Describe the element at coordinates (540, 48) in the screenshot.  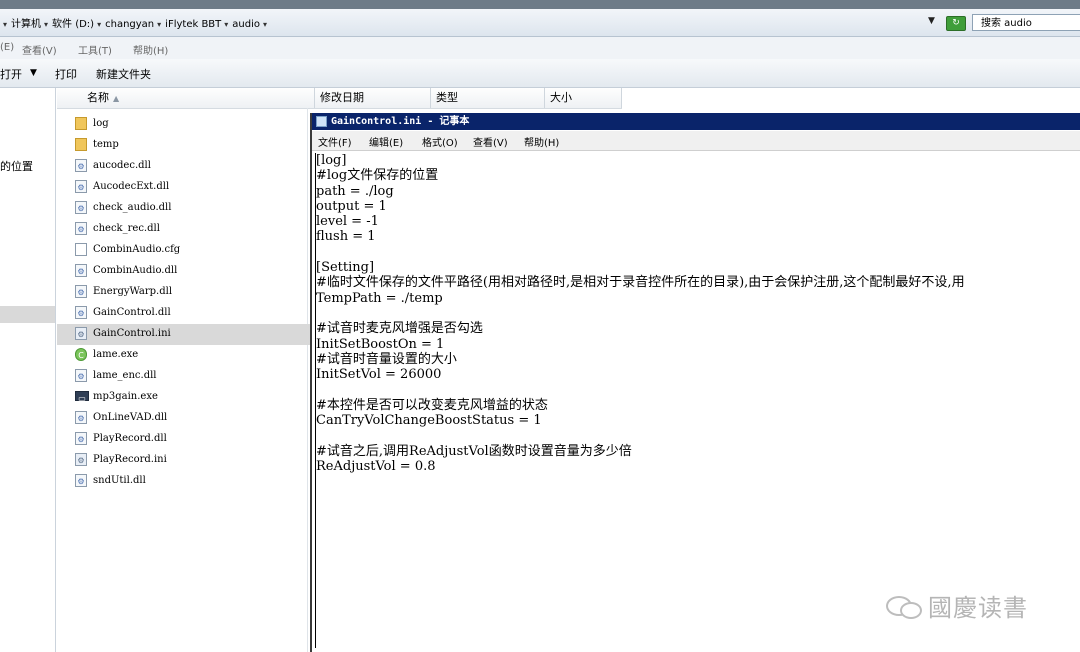
I see `explorer-menu-bar: (E) 查看(V) 工具(T) 帮助(H)` at that location.